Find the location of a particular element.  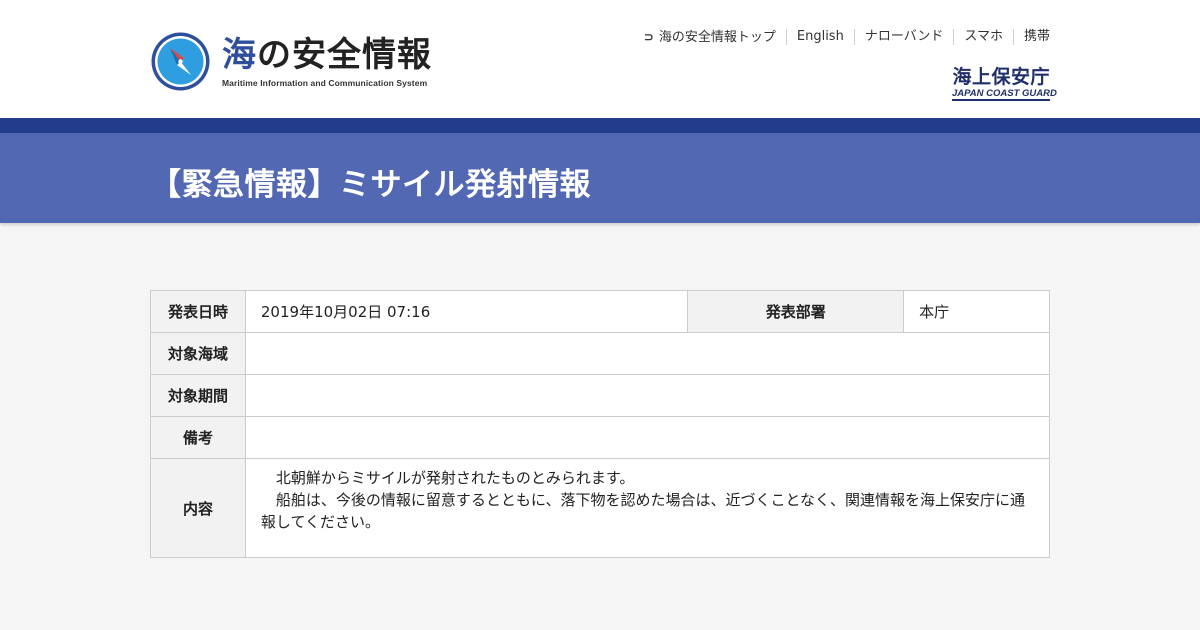

table-row: 対象期間 is located at coordinates (600, 395).